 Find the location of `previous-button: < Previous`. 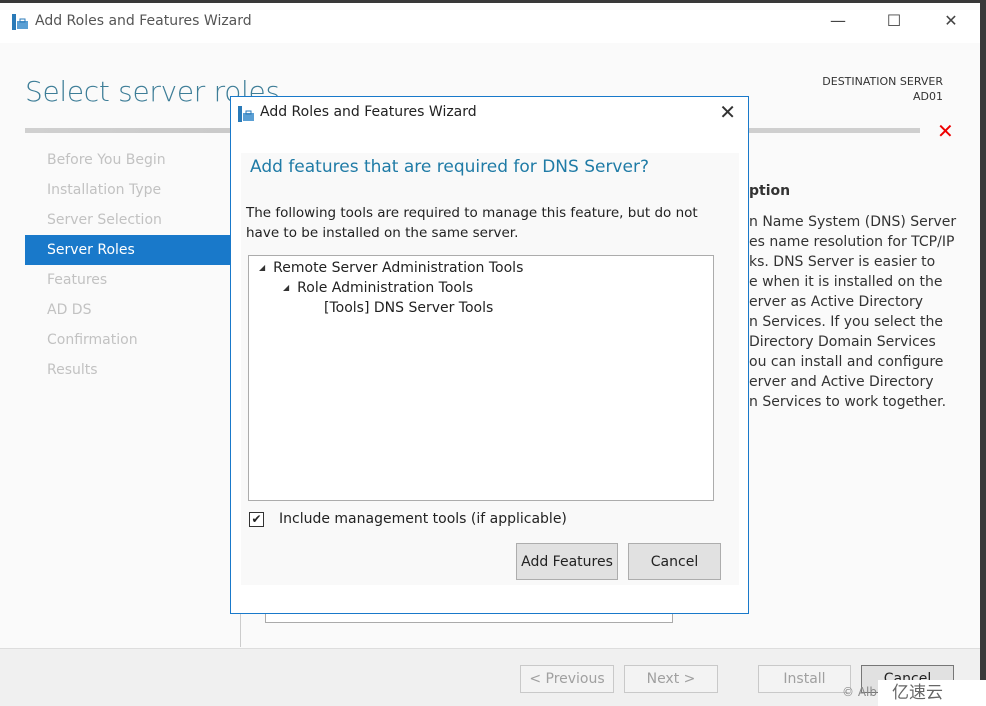

previous-button: < Previous is located at coordinates (567, 679).